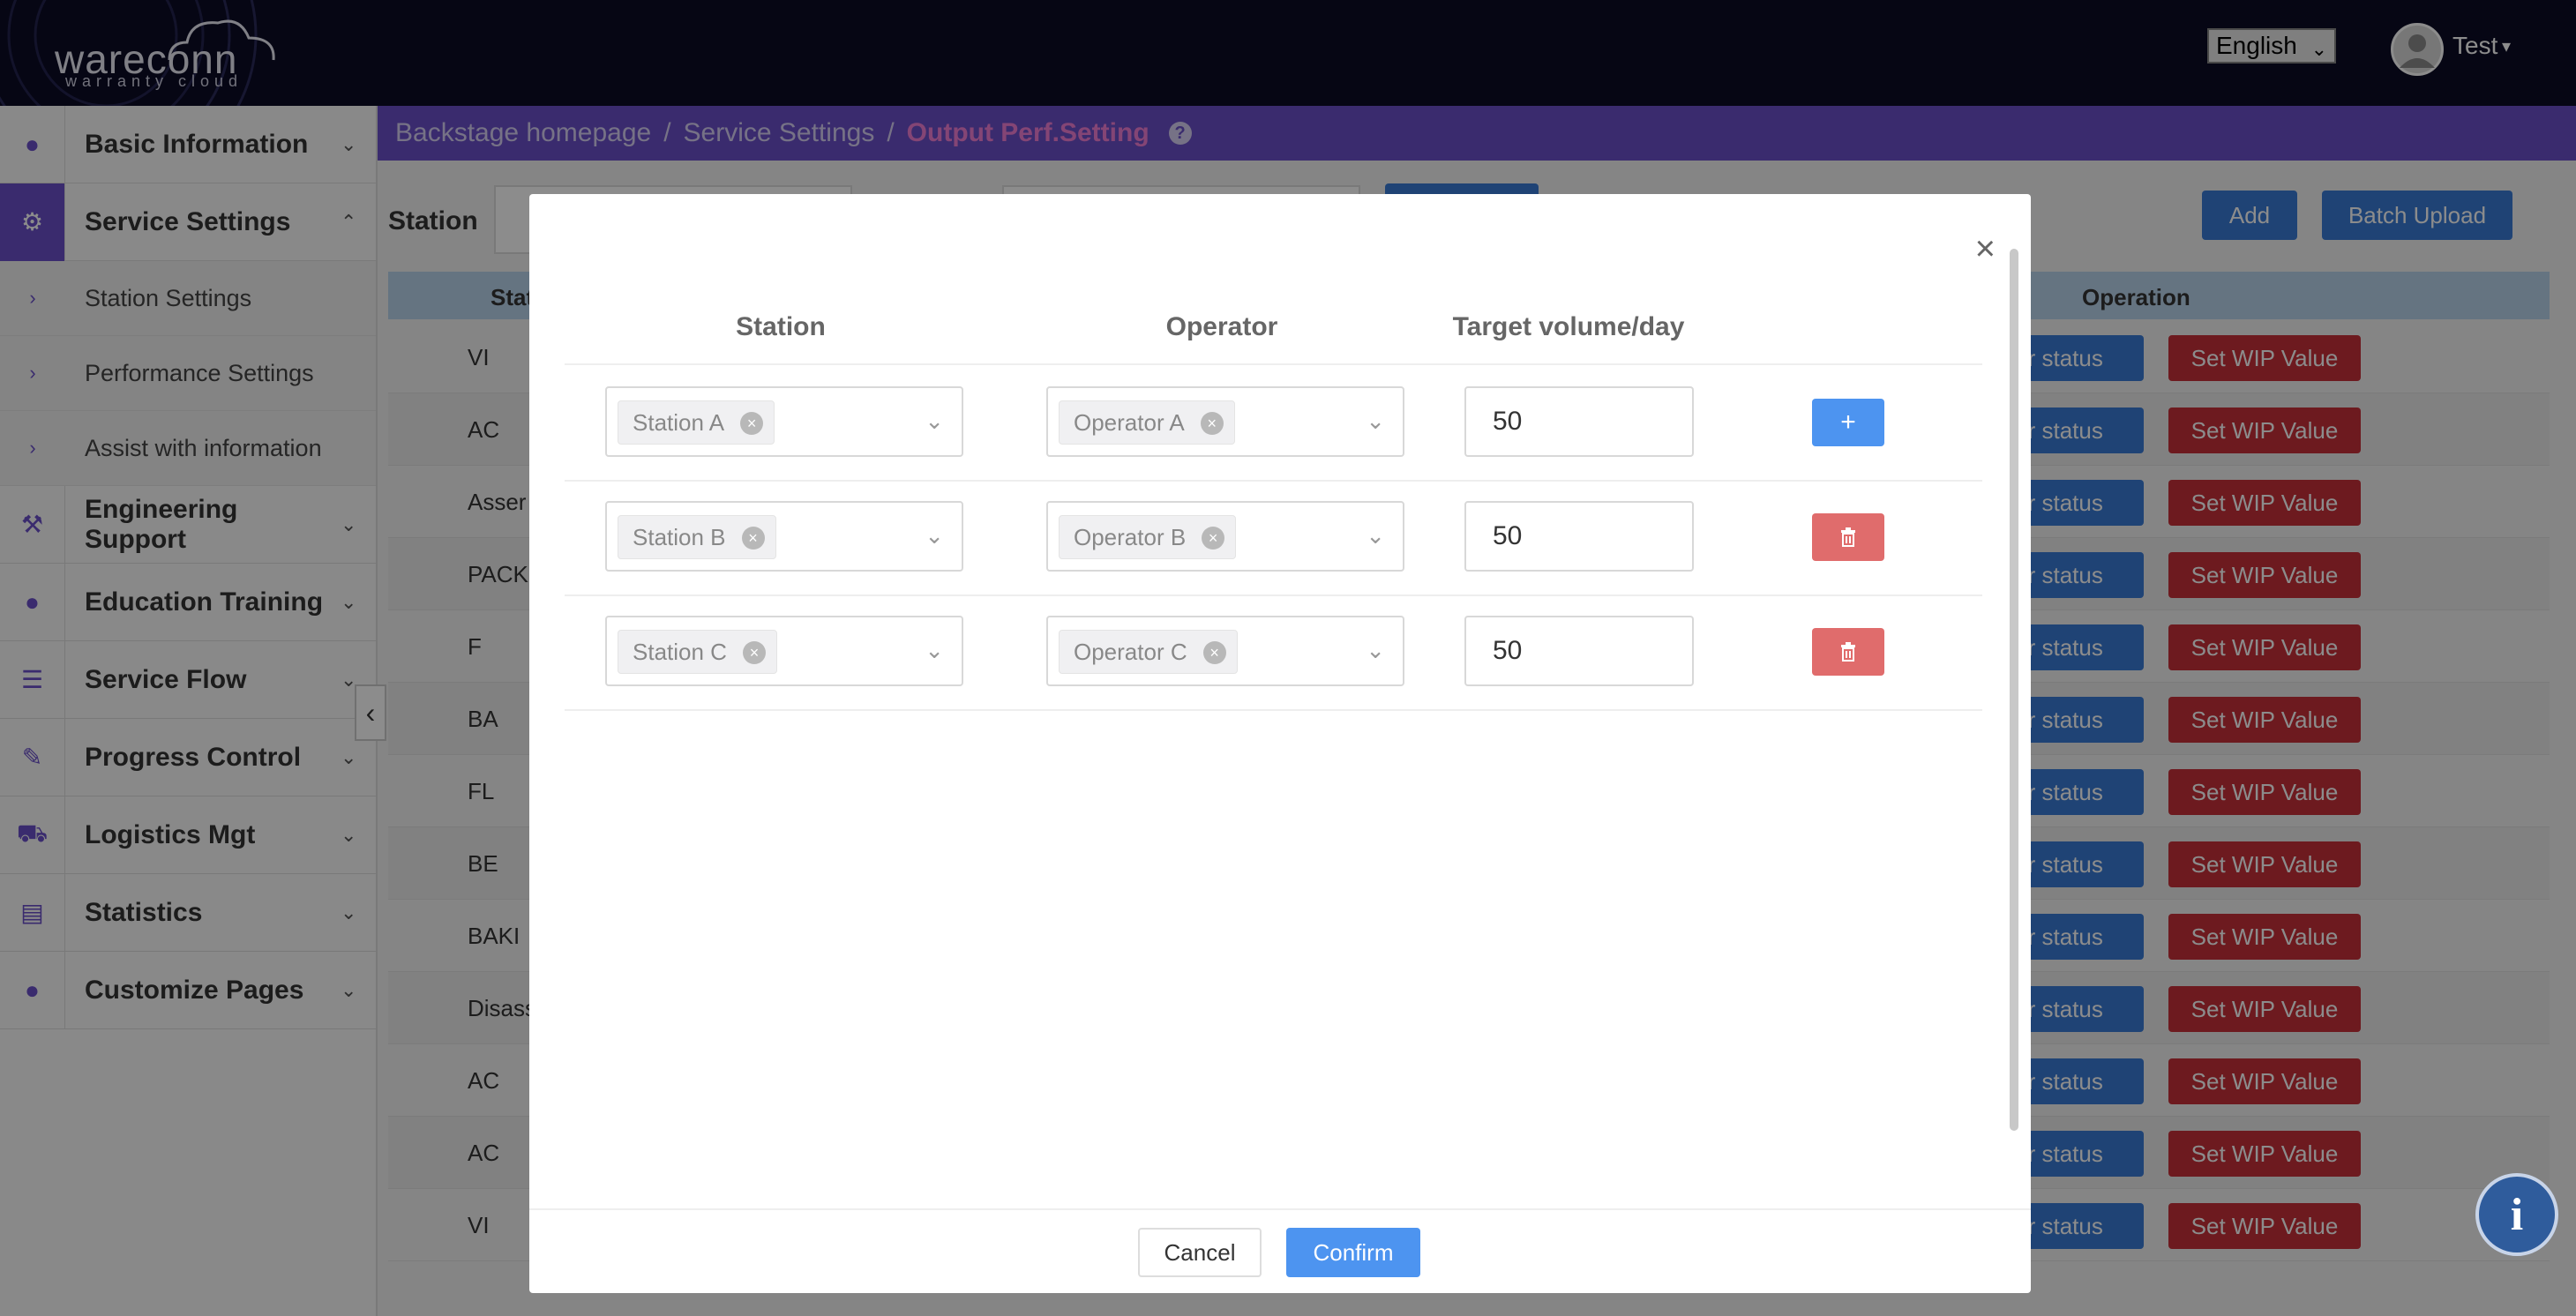 Image resolution: width=2576 pixels, height=1316 pixels. What do you see at coordinates (1985, 248) in the screenshot?
I see `close-icon: ×` at bounding box center [1985, 248].